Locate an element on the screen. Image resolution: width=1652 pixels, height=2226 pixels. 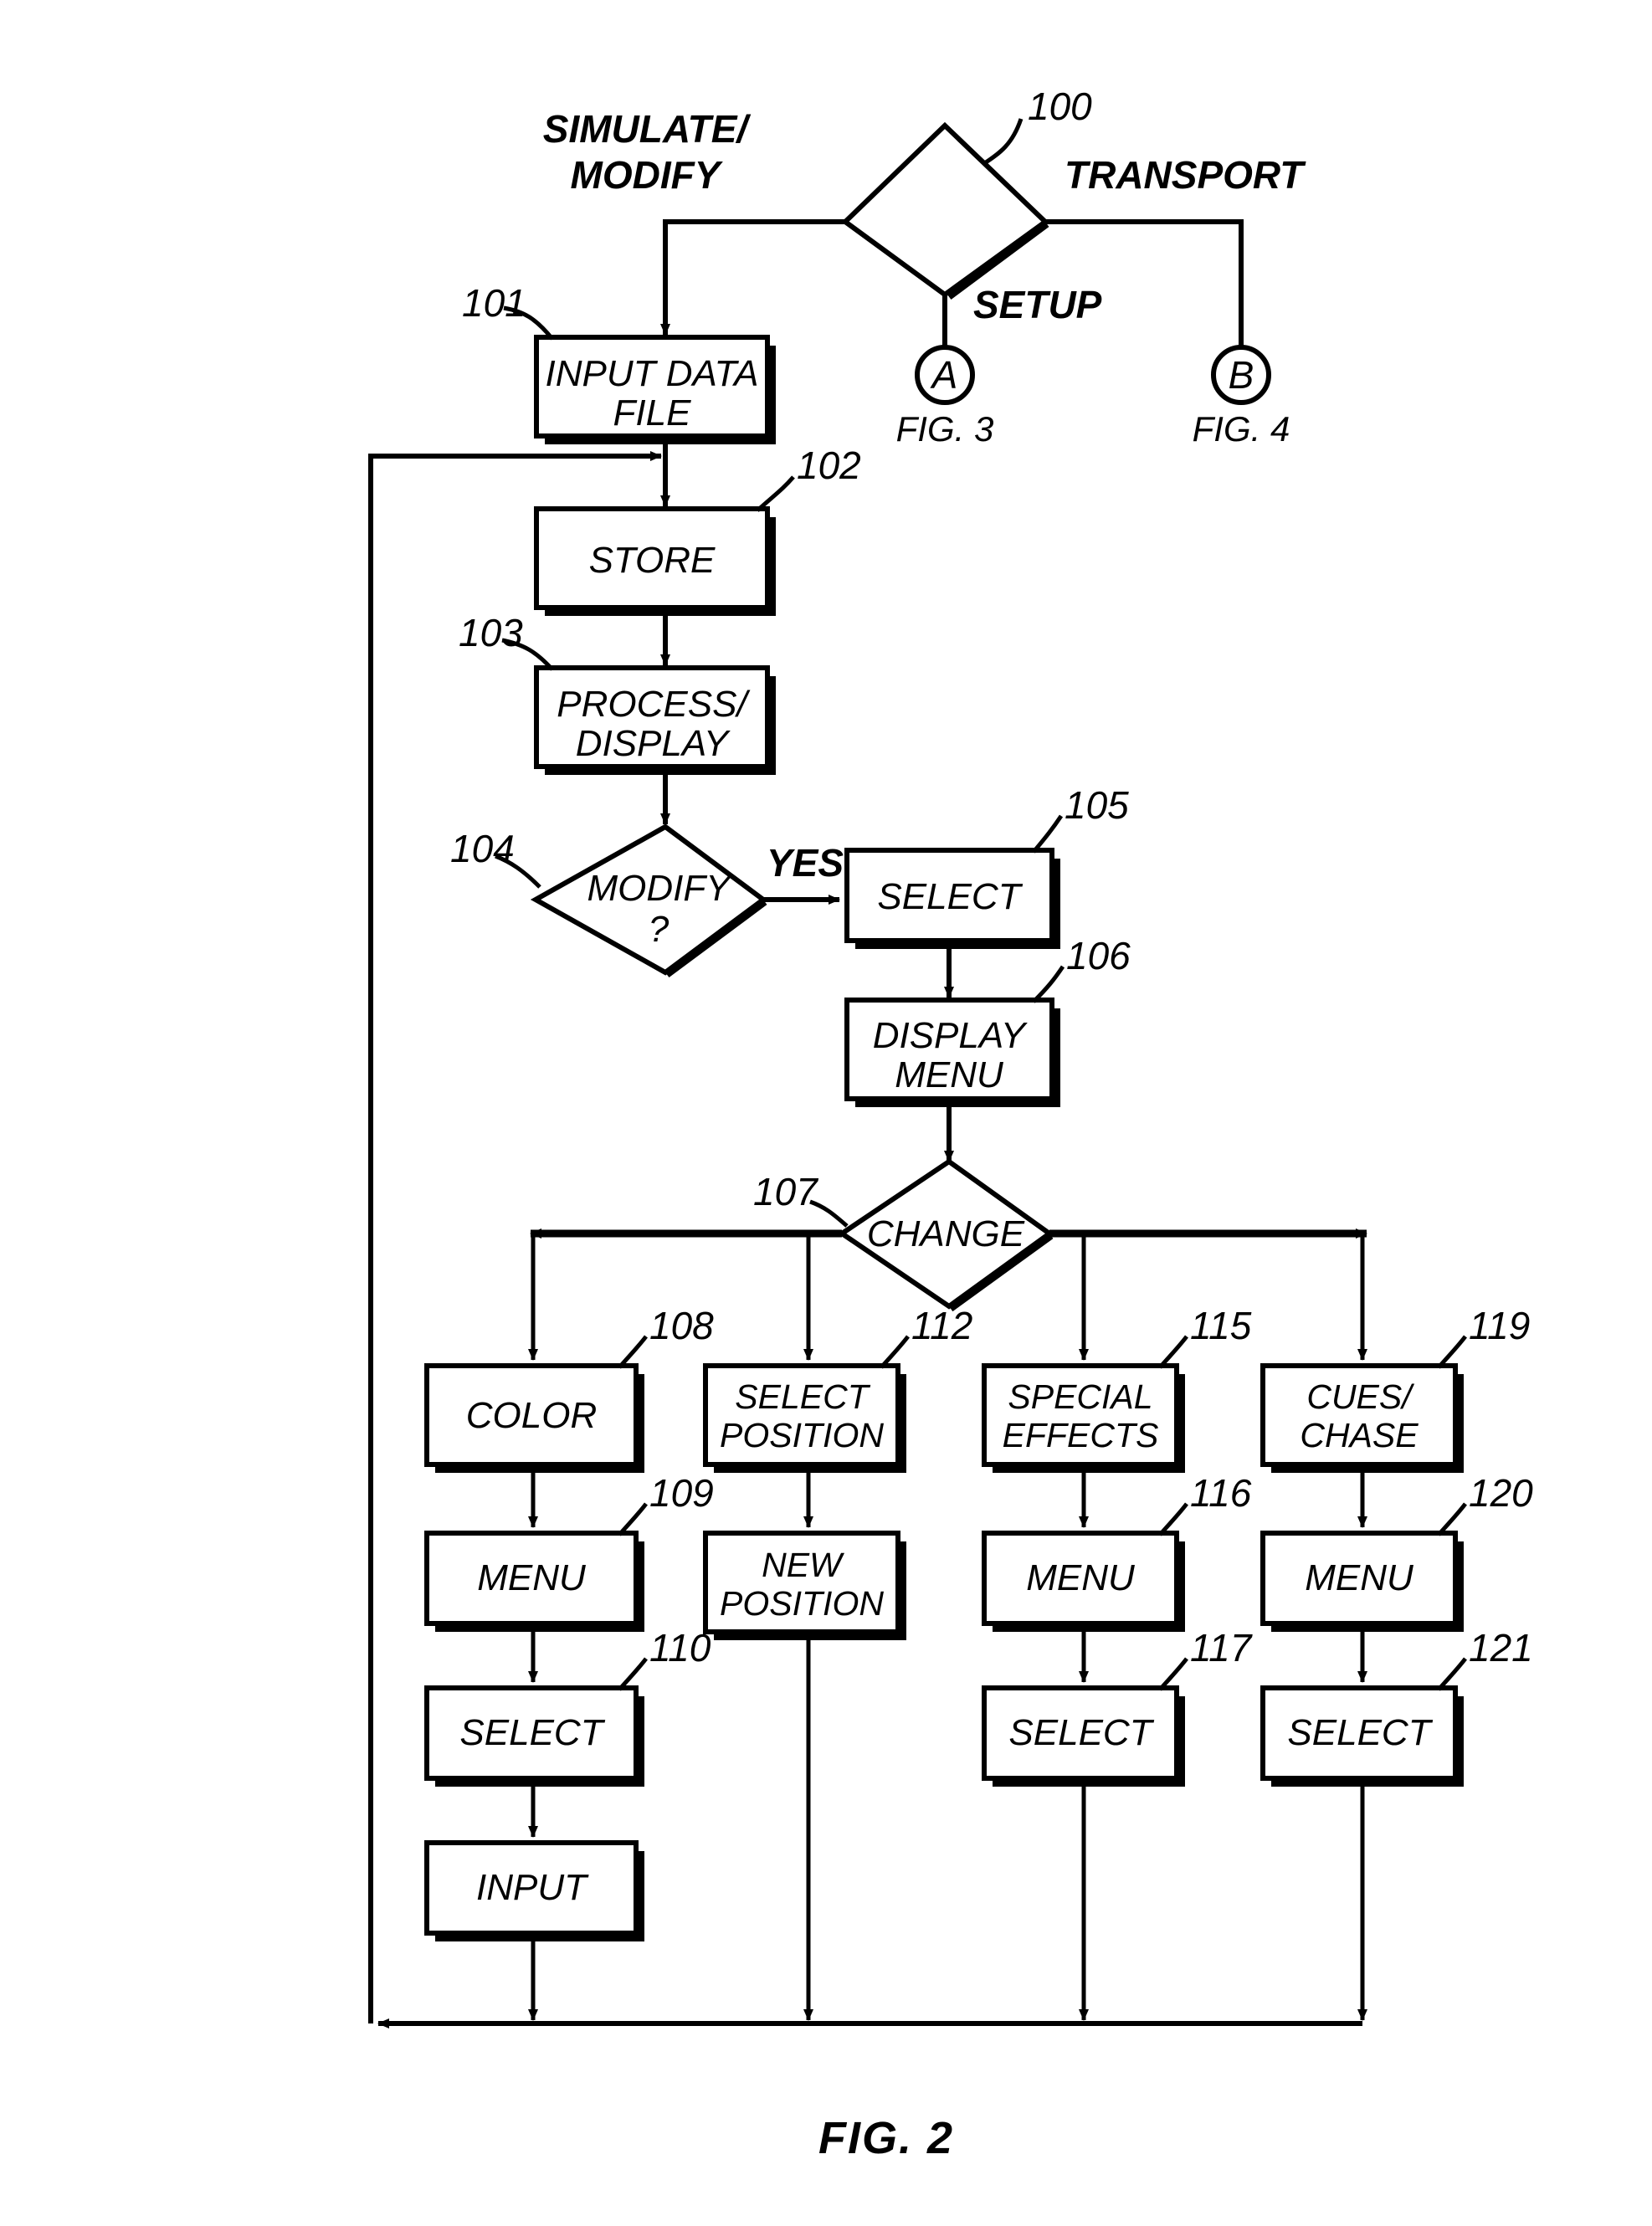
ref-112: 112 is located at coordinates (941, 1325).